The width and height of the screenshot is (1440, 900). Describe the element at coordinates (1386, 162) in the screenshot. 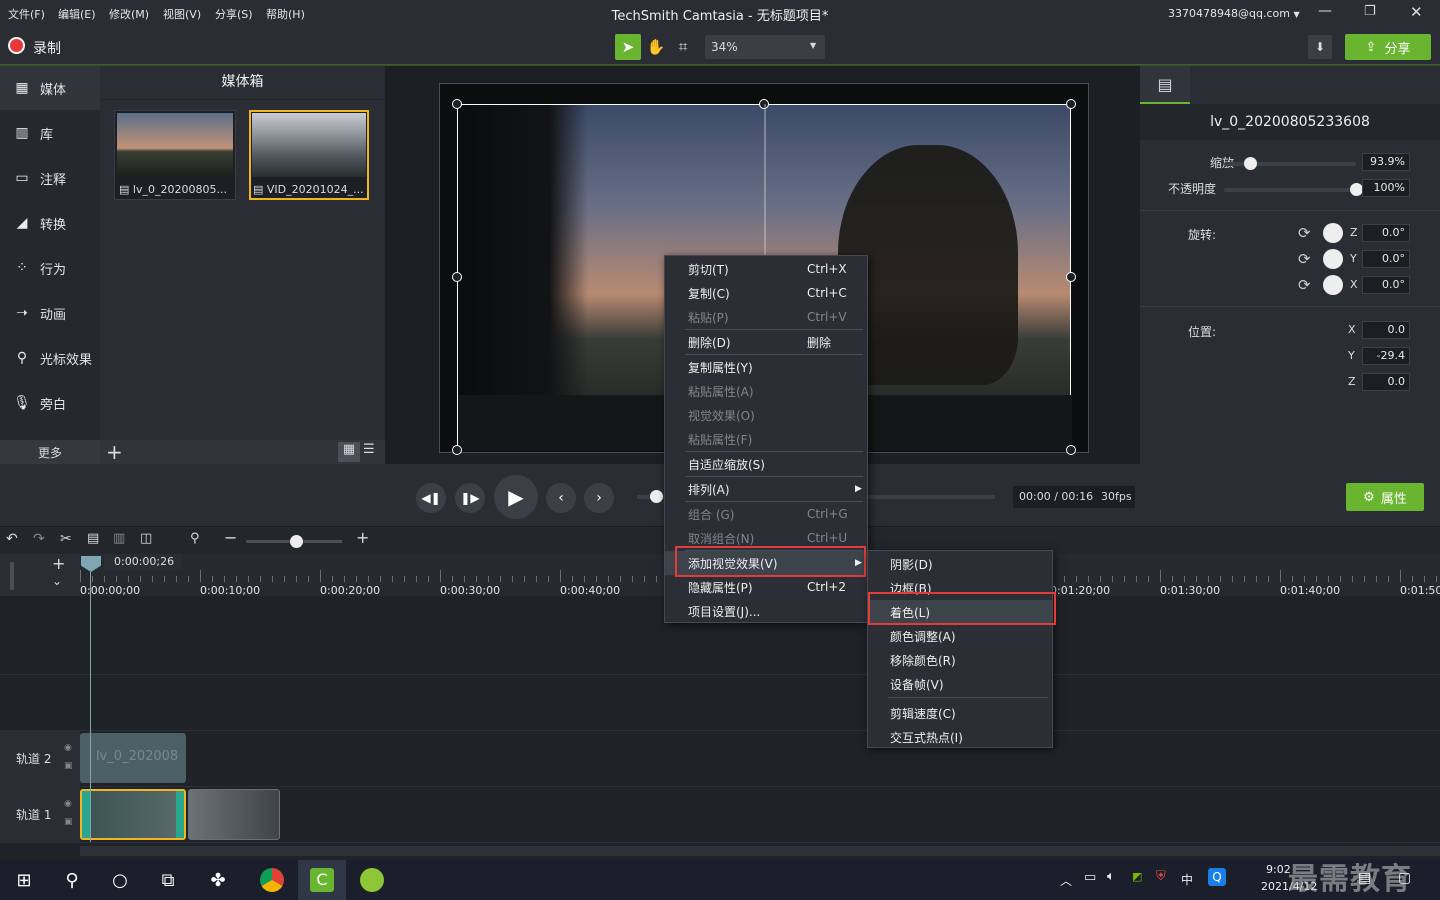

I see `scale-value: 93.9%` at that location.